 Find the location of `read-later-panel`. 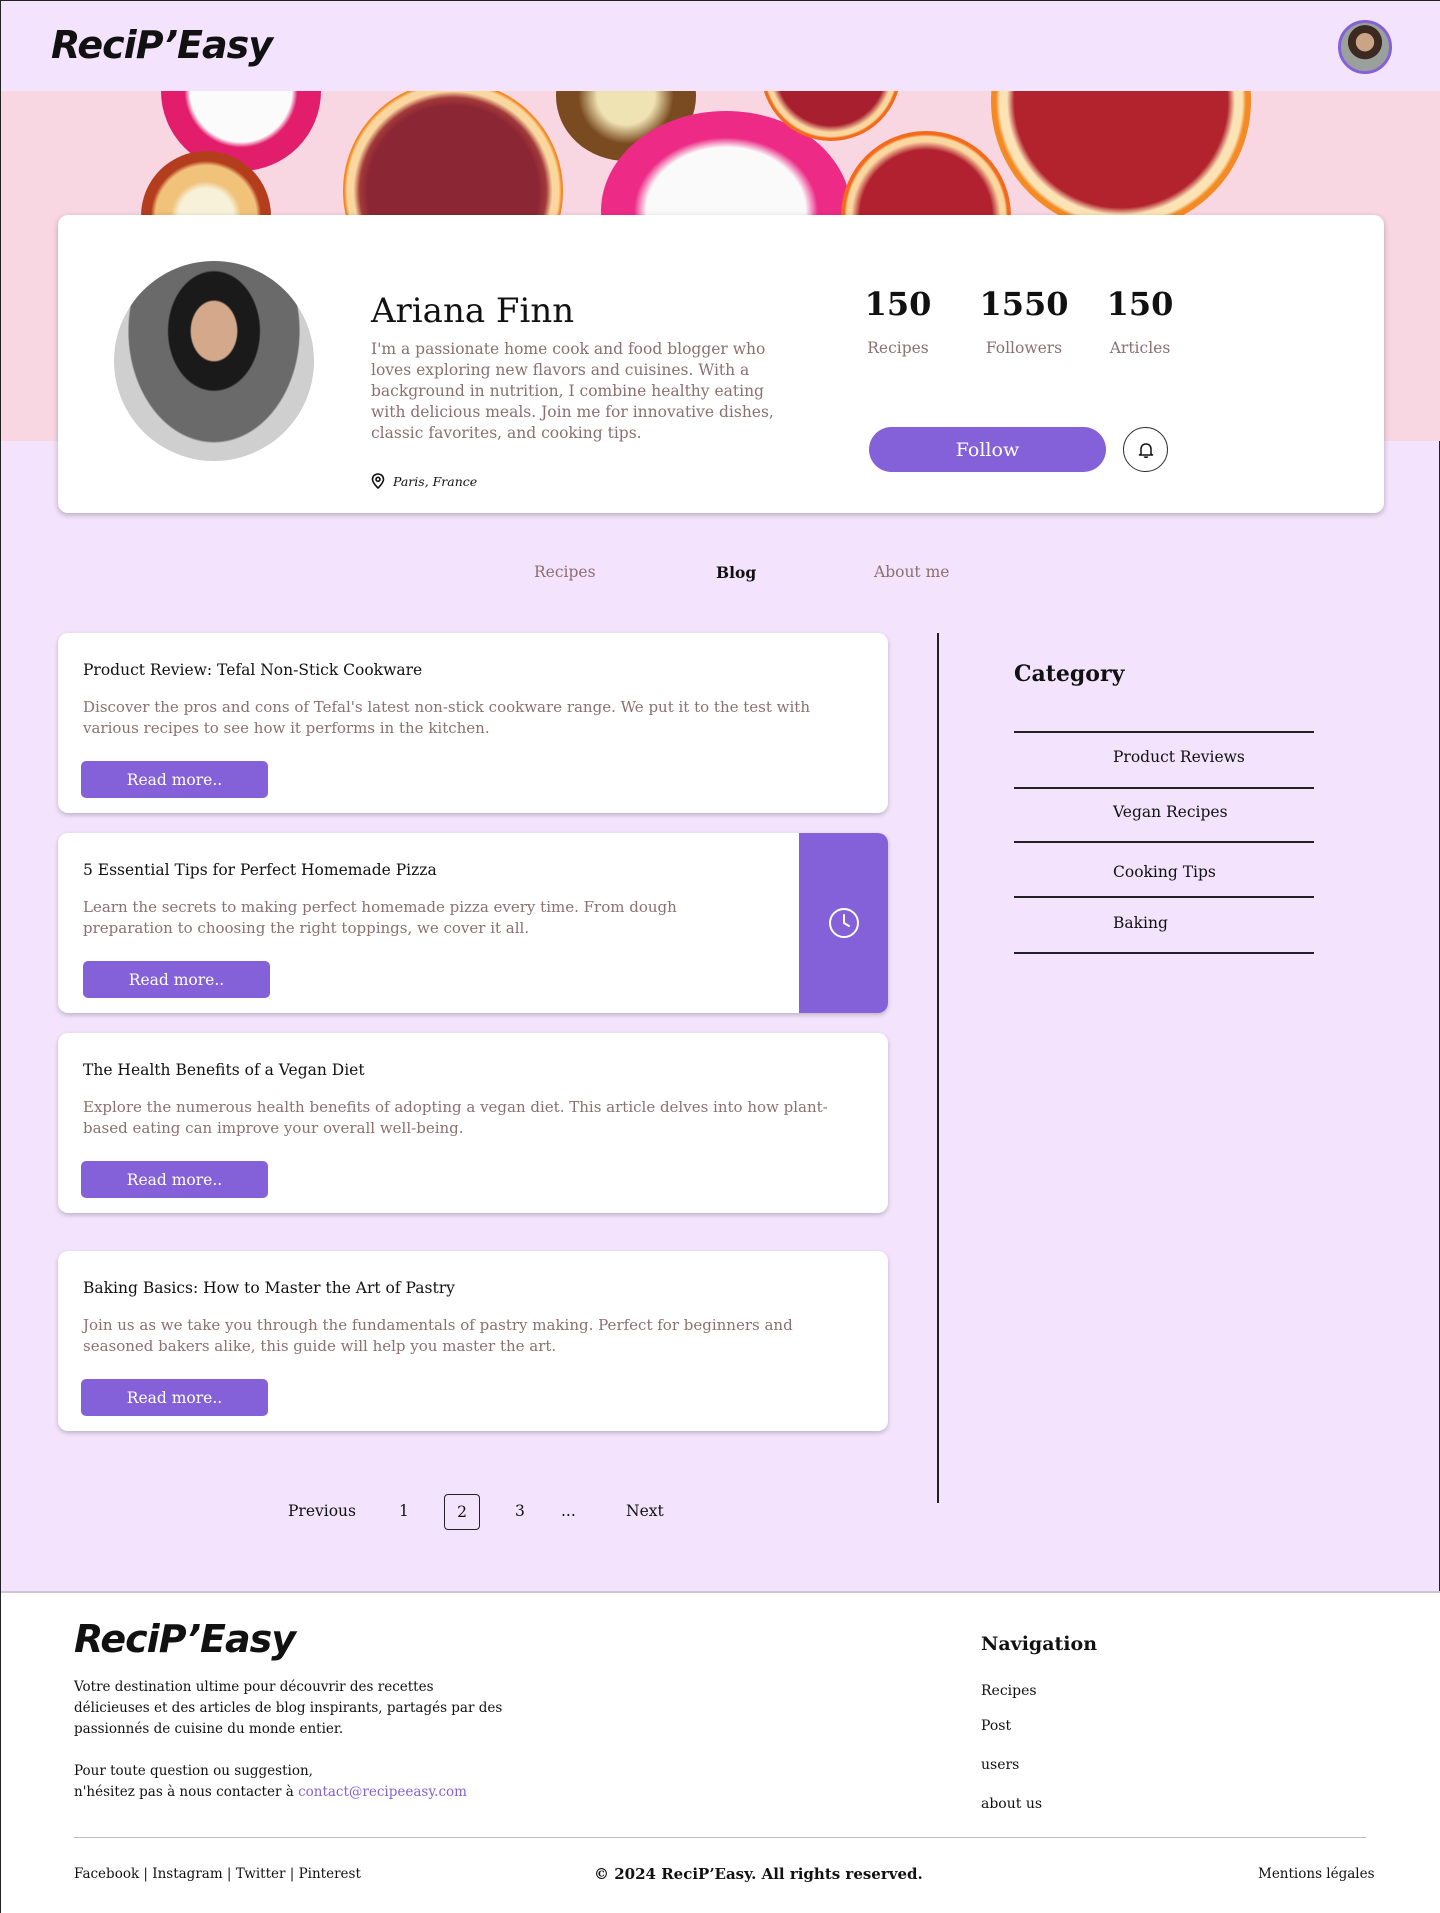

read-later-panel is located at coordinates (843, 923).